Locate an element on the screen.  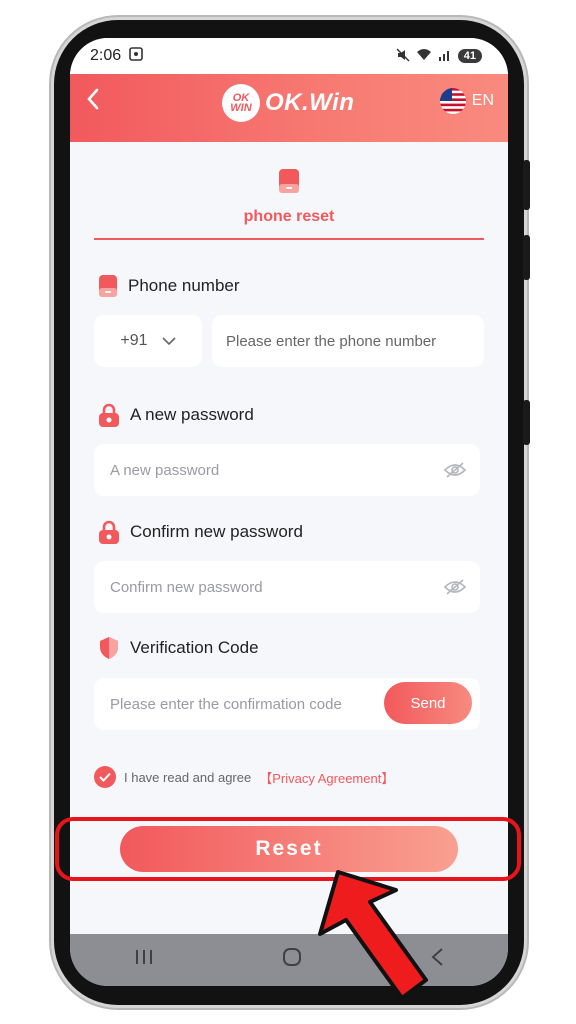
send-code-button: Send is located at coordinates (428, 703).